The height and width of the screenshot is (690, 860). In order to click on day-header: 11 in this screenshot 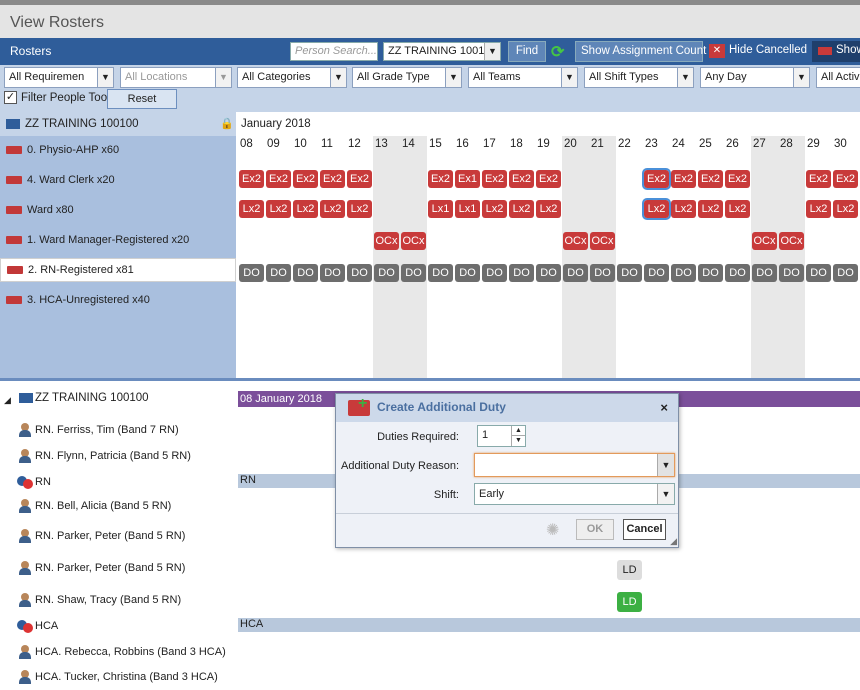, I will do `click(334, 144)`.